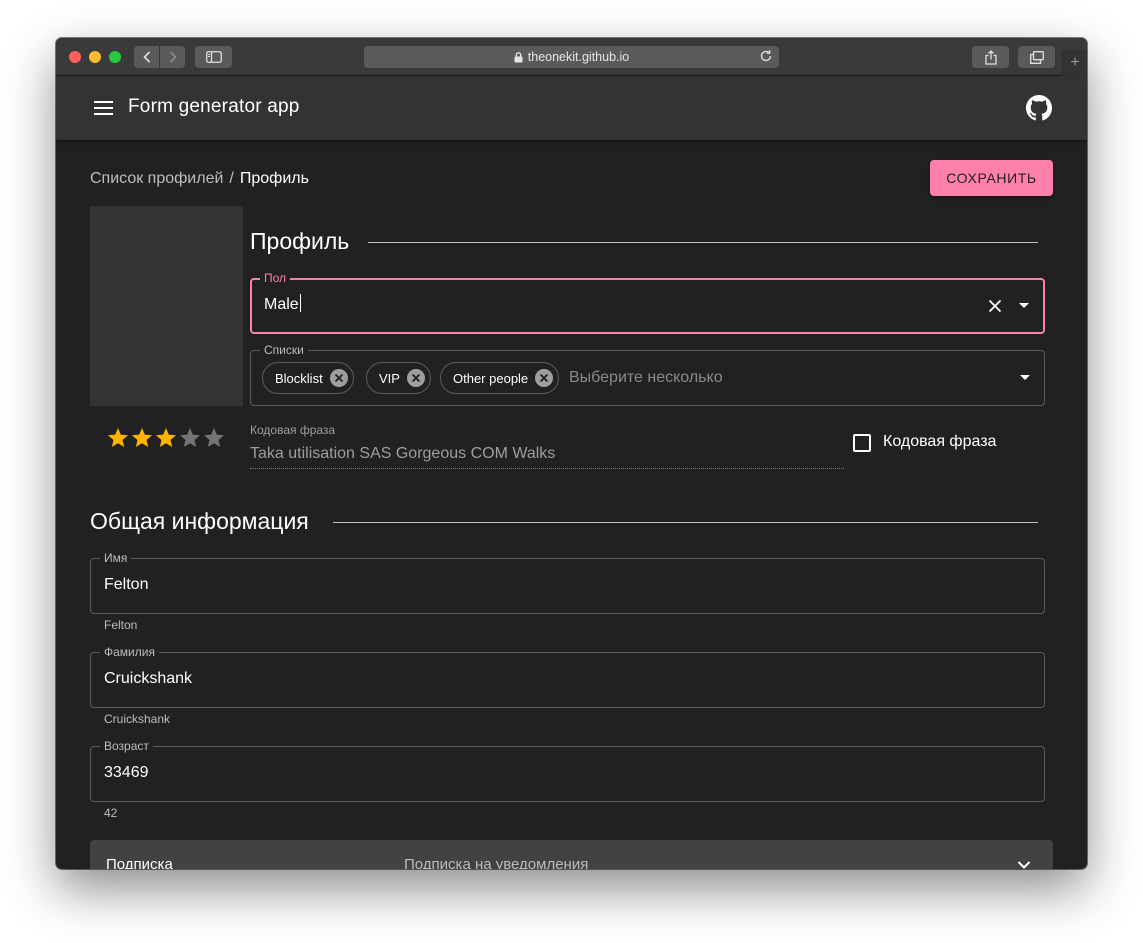 The width and height of the screenshot is (1143, 943). I want to click on close-window-button, so click(75, 57).